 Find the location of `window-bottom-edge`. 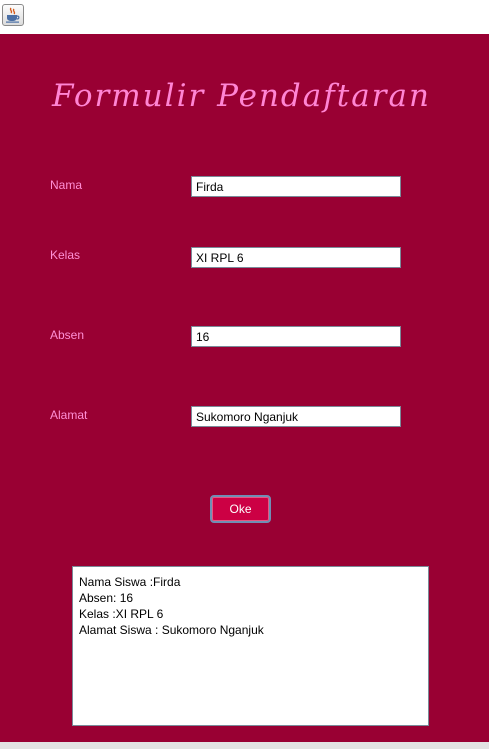

window-bottom-edge is located at coordinates (244, 745).